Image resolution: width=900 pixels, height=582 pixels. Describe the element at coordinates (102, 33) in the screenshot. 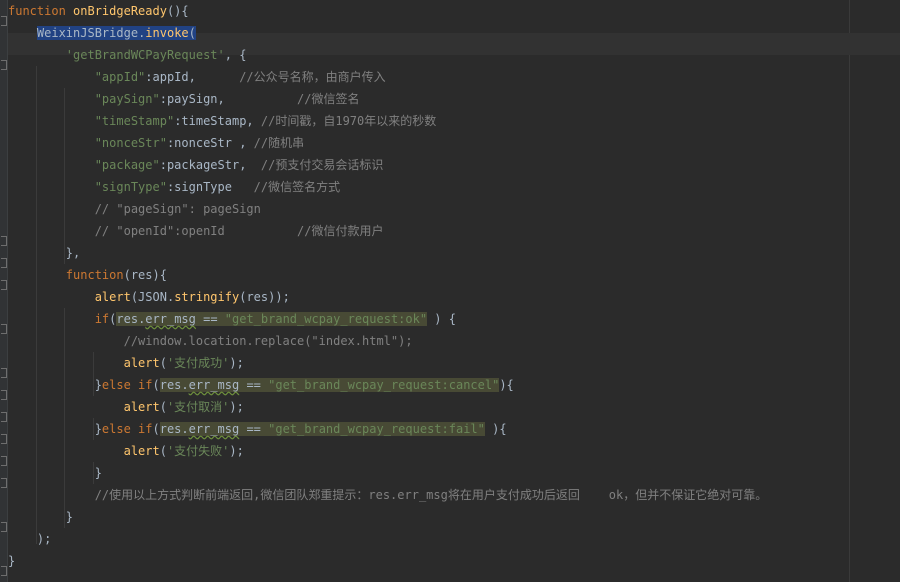

I see `code-line: WeixinJSBridge.invoke(` at that location.